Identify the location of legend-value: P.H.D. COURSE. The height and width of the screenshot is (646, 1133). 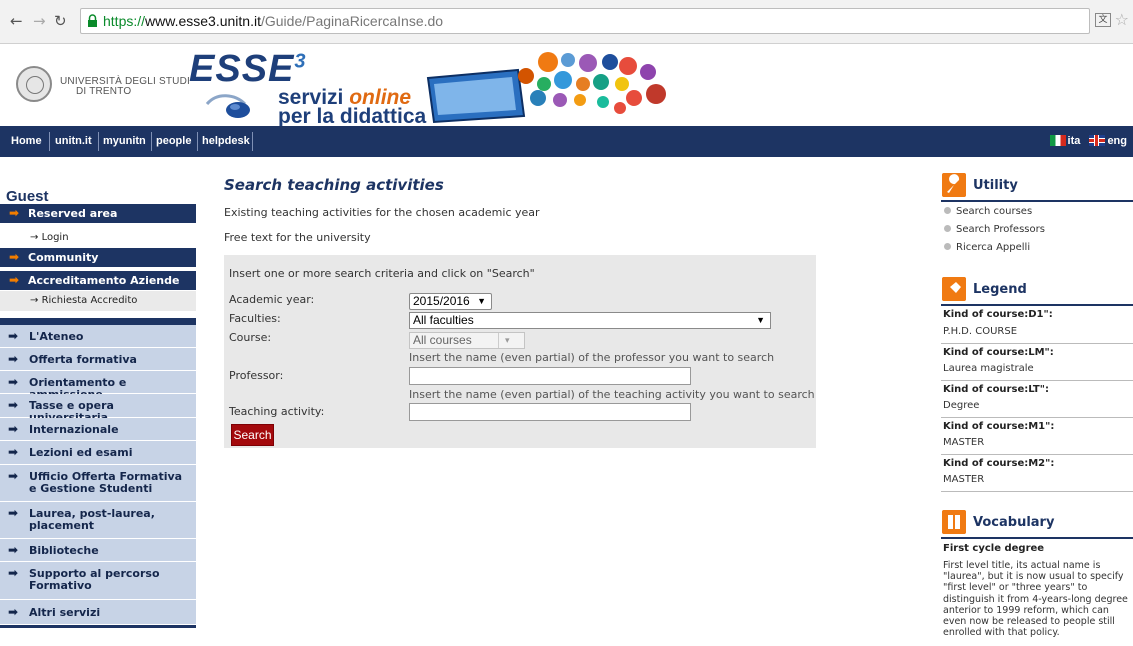
(980, 331).